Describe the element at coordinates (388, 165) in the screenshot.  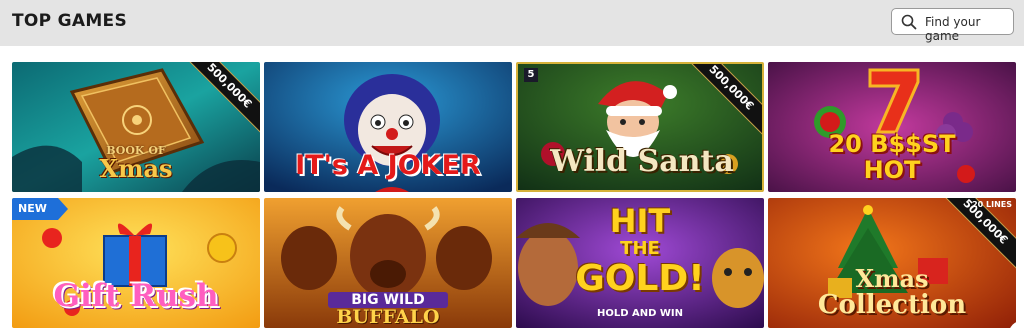
I see `game-title: IT's A JOKER` at that location.